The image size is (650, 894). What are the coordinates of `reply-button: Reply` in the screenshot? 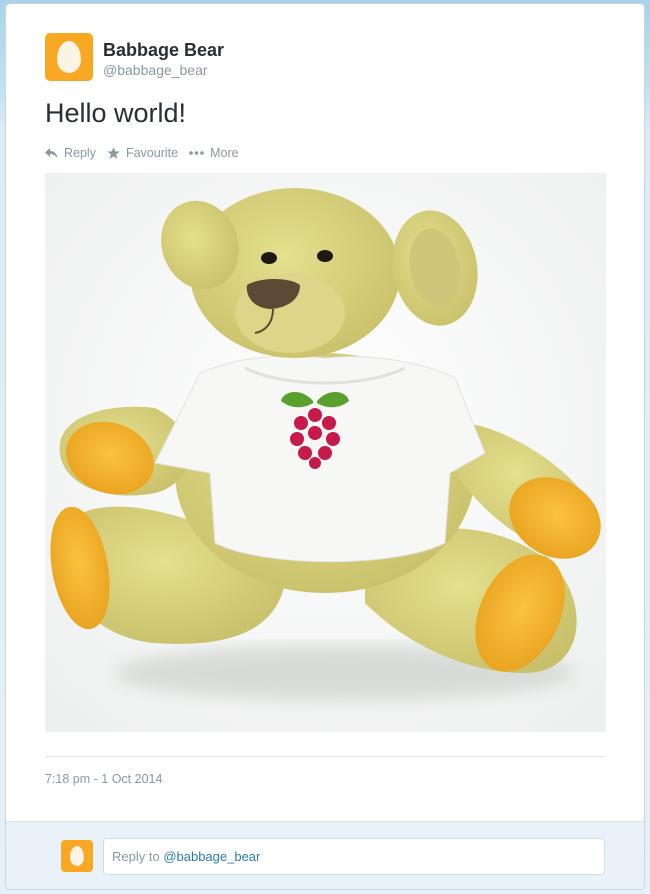 It's located at (70, 153).